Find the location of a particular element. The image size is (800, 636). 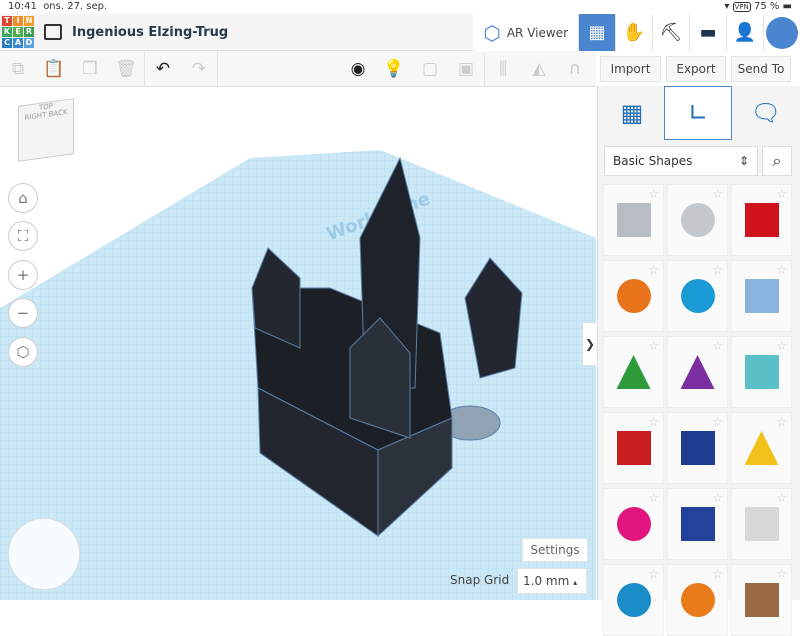

shape-cylinder-hole: ☆ is located at coordinates (697, 220).